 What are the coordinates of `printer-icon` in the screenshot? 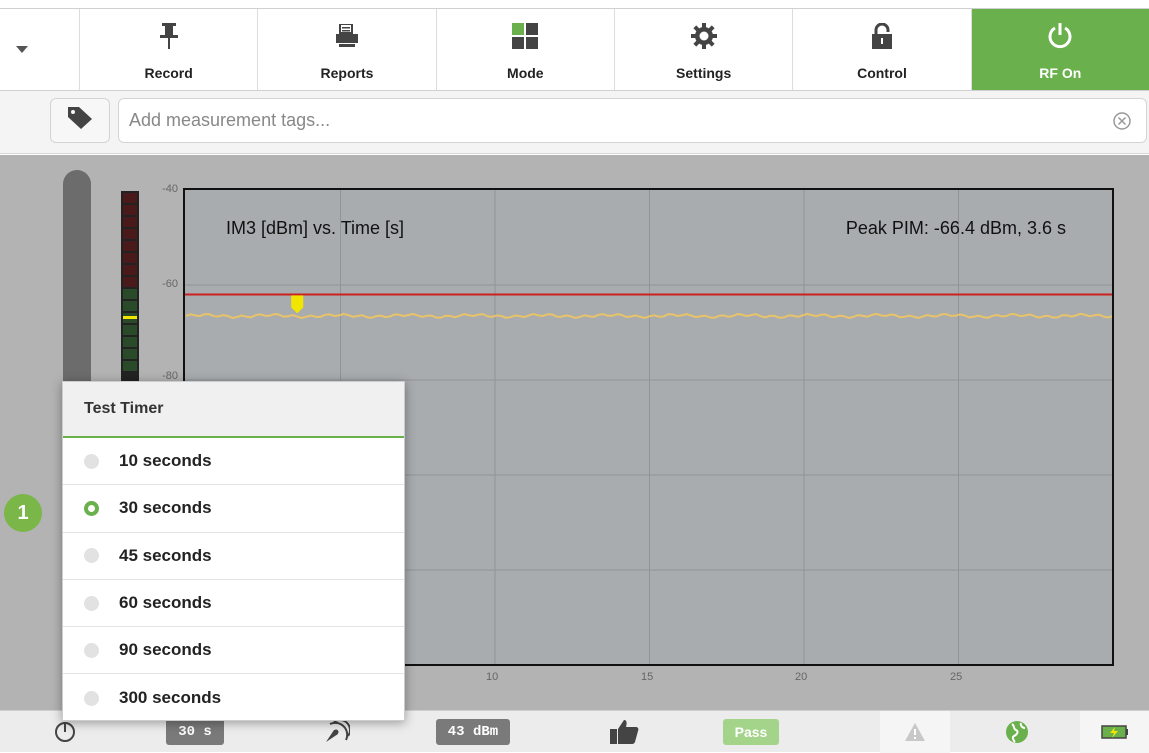 It's located at (347, 36).